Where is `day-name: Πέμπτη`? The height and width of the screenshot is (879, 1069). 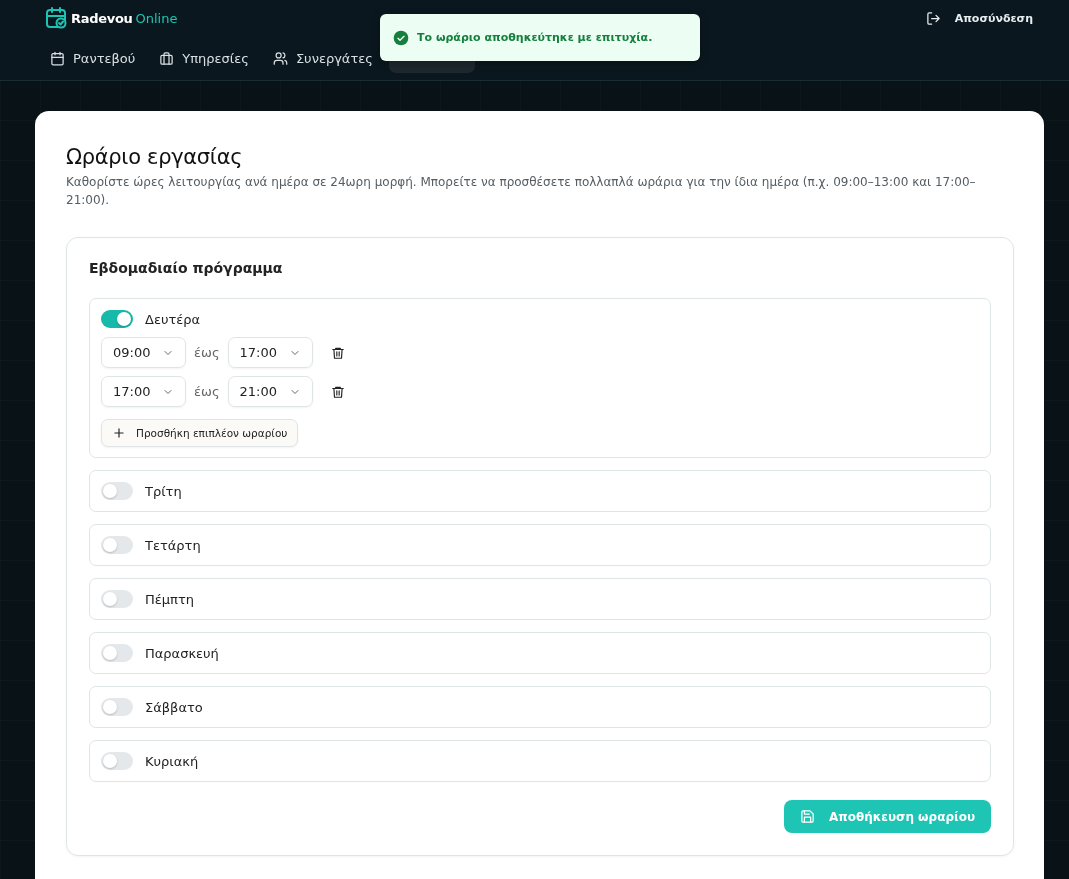 day-name: Πέμπτη is located at coordinates (169, 599).